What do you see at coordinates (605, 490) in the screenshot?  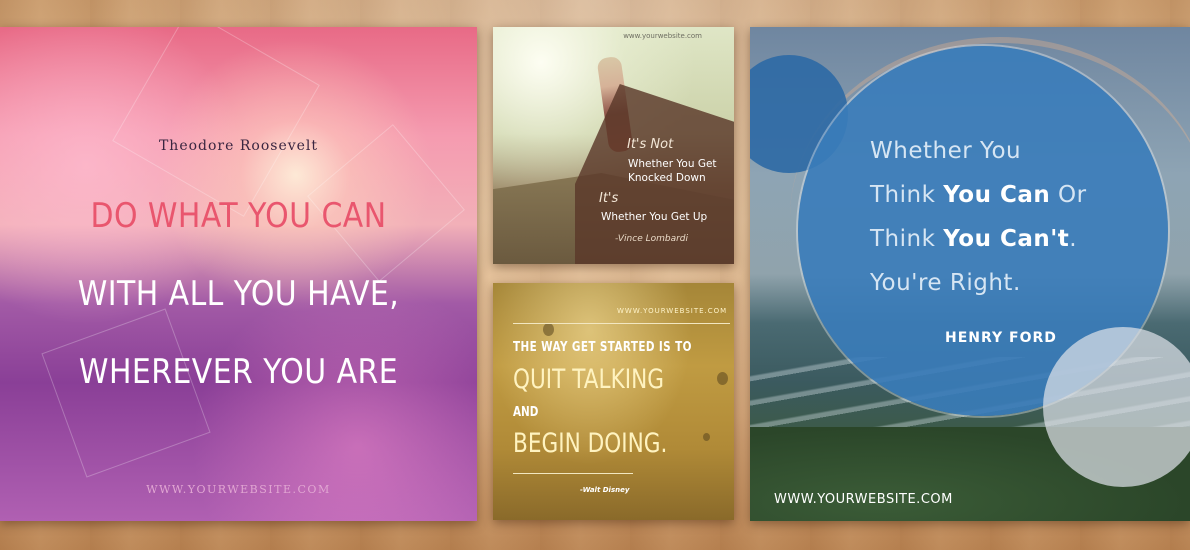 I see `quote-author: -Walt Disney` at bounding box center [605, 490].